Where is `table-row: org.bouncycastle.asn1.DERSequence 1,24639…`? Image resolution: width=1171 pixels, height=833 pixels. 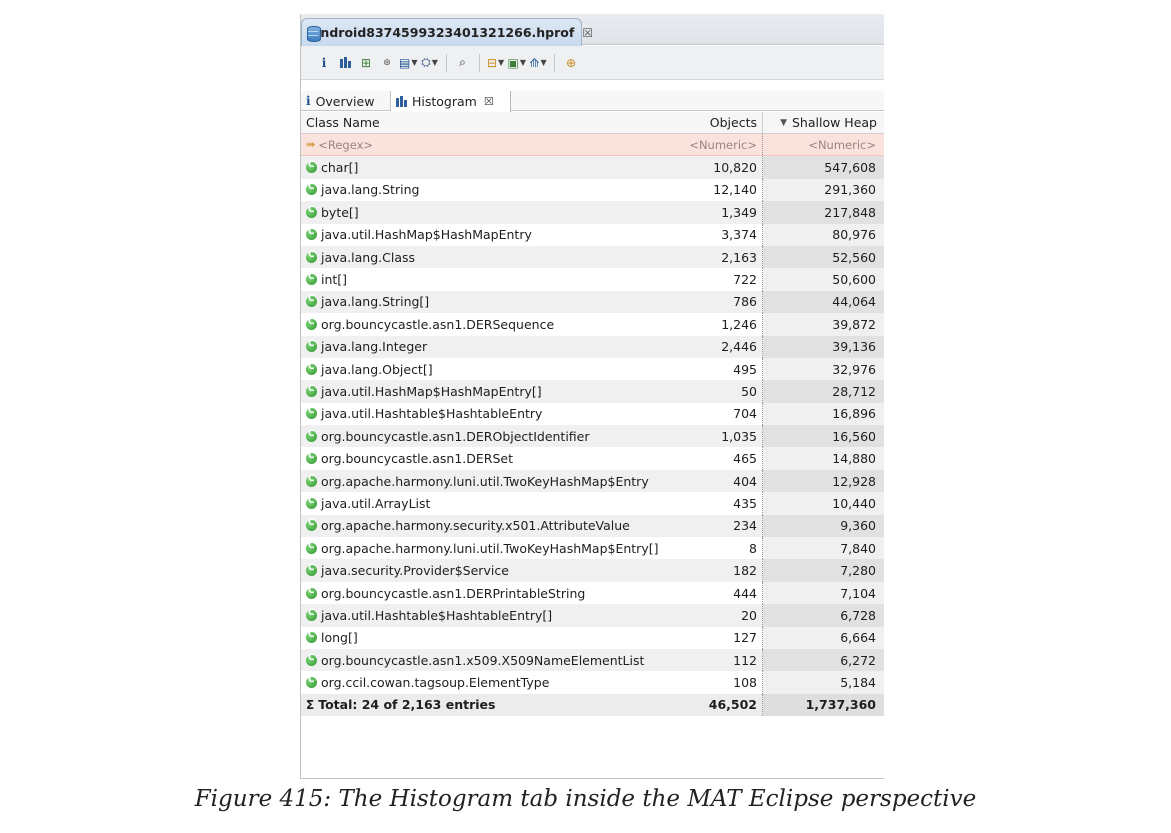
table-row: org.bouncycastle.asn1.DERSequence 1,24639… is located at coordinates (592, 324).